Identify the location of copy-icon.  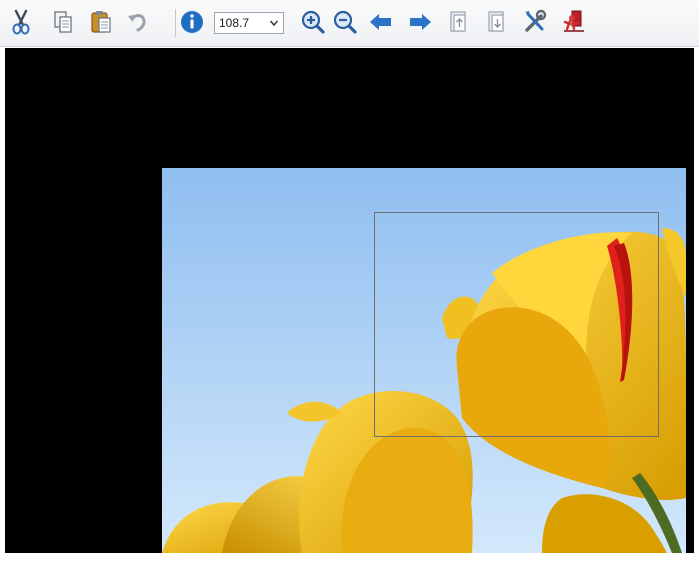
(63, 22).